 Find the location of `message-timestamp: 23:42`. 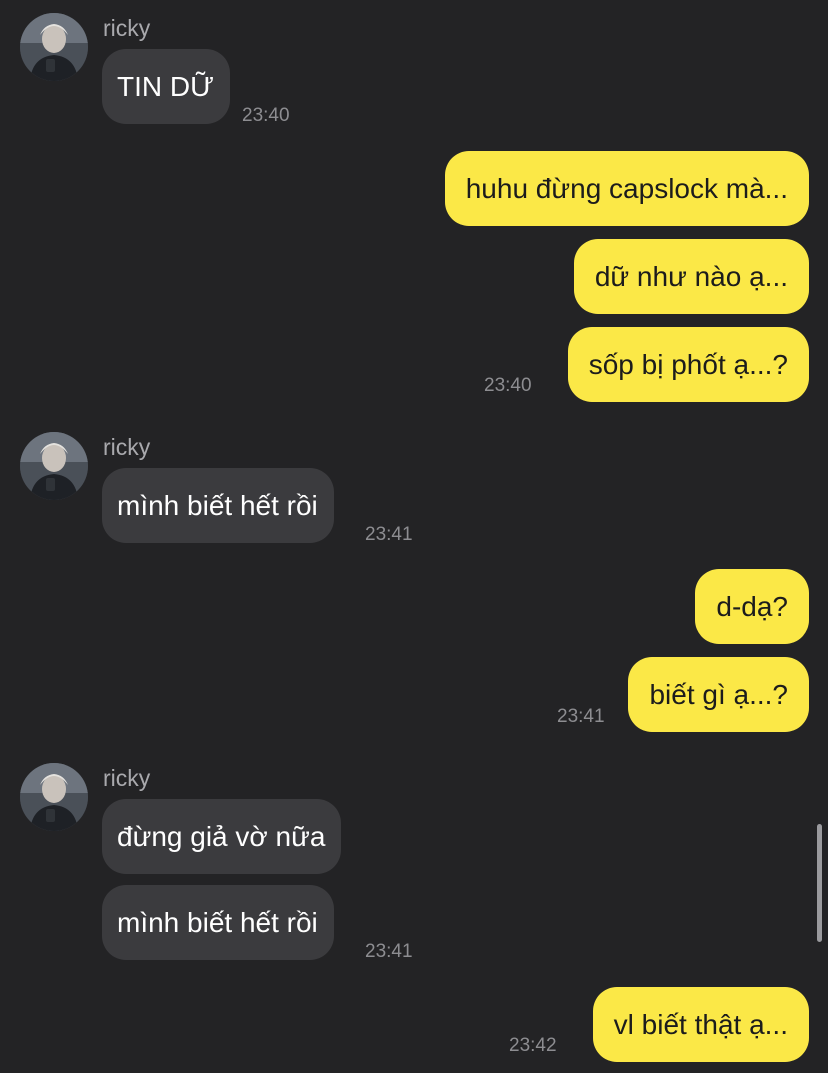

message-timestamp: 23:42 is located at coordinates (533, 1045).